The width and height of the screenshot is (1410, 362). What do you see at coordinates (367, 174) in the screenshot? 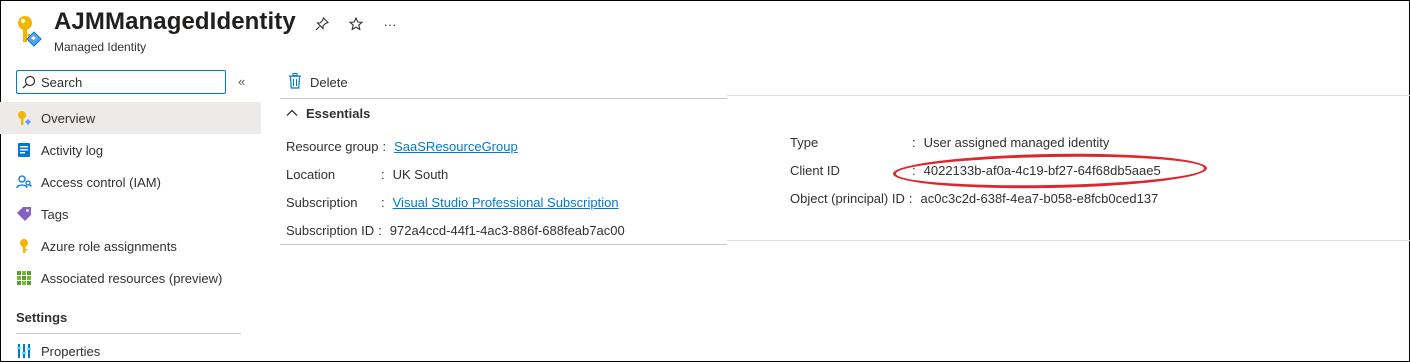
I see `essentials-row-location: Location : UK South` at bounding box center [367, 174].